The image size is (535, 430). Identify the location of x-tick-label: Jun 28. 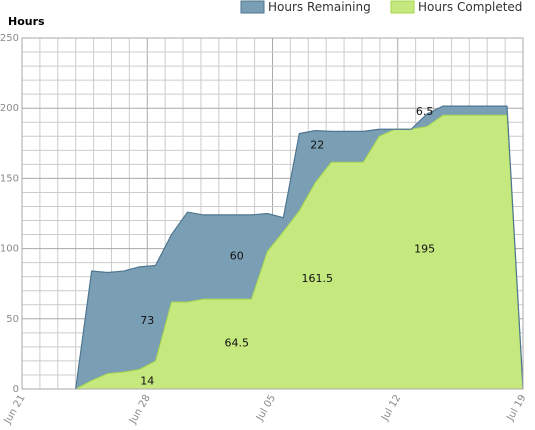
(140, 410).